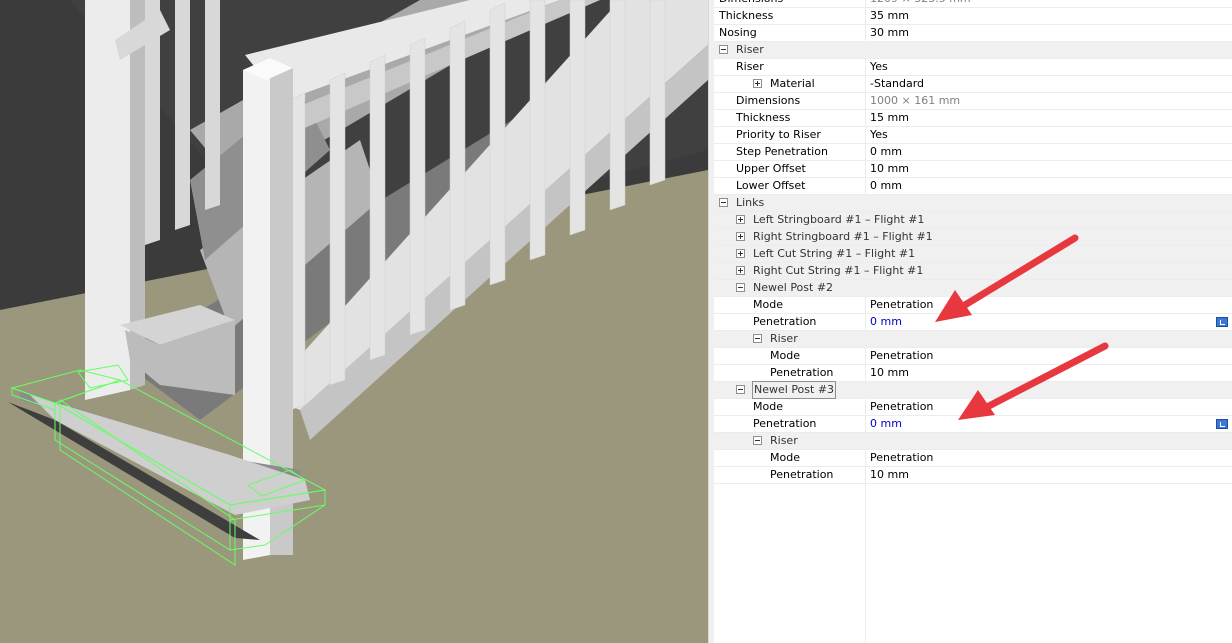 This screenshot has width=1232, height=643. Describe the element at coordinates (973, 4) in the screenshot. I see `property-row-dimensions: Dimensions 1209 × 323.5 mm` at that location.